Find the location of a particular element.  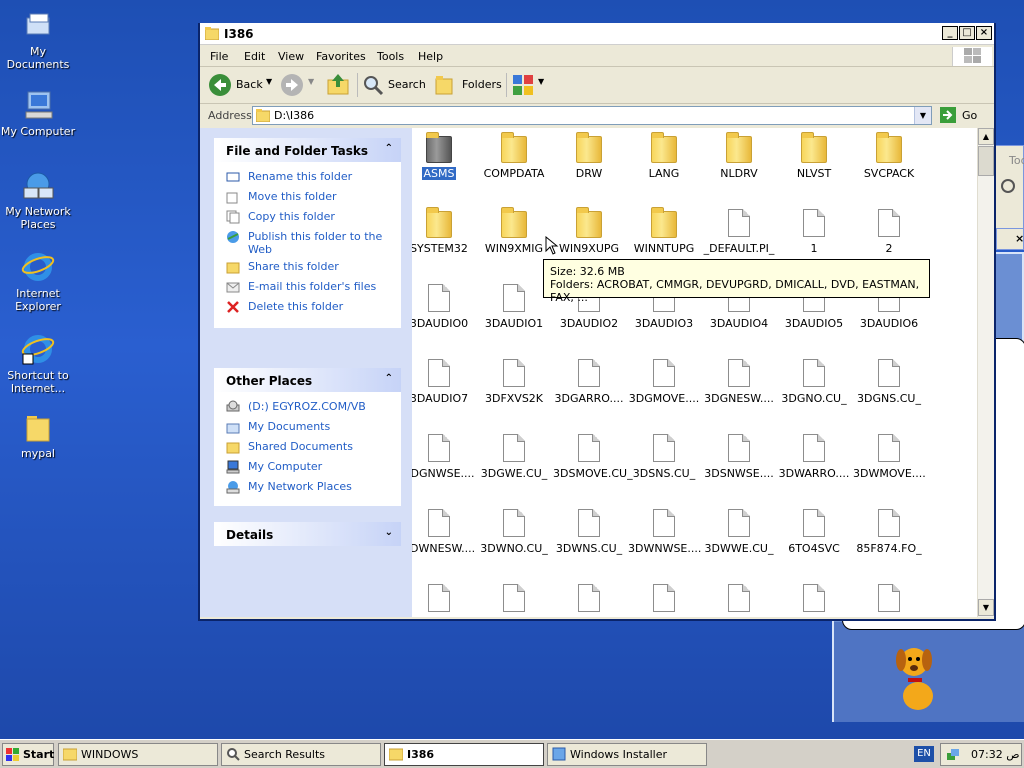

file-item: 3DSMOVE.CU_ is located at coordinates (592, 456).